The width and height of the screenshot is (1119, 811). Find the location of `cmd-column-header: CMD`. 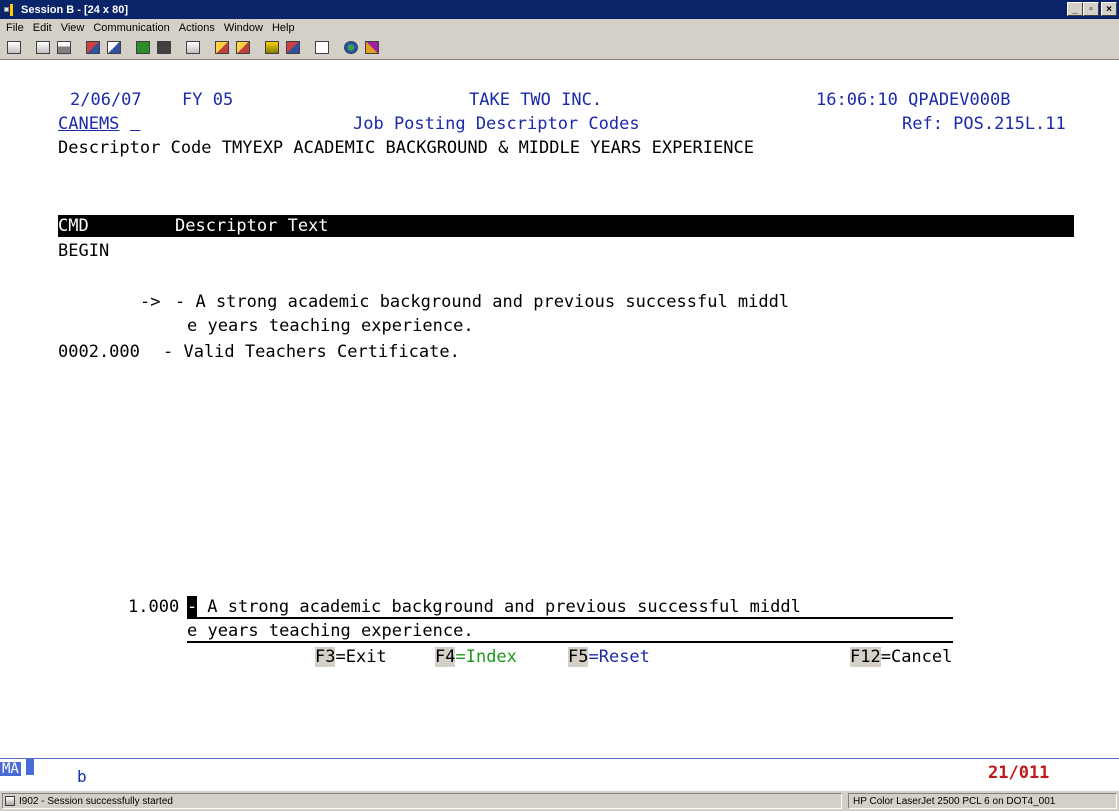

cmd-column-header: CMD is located at coordinates (73, 226).